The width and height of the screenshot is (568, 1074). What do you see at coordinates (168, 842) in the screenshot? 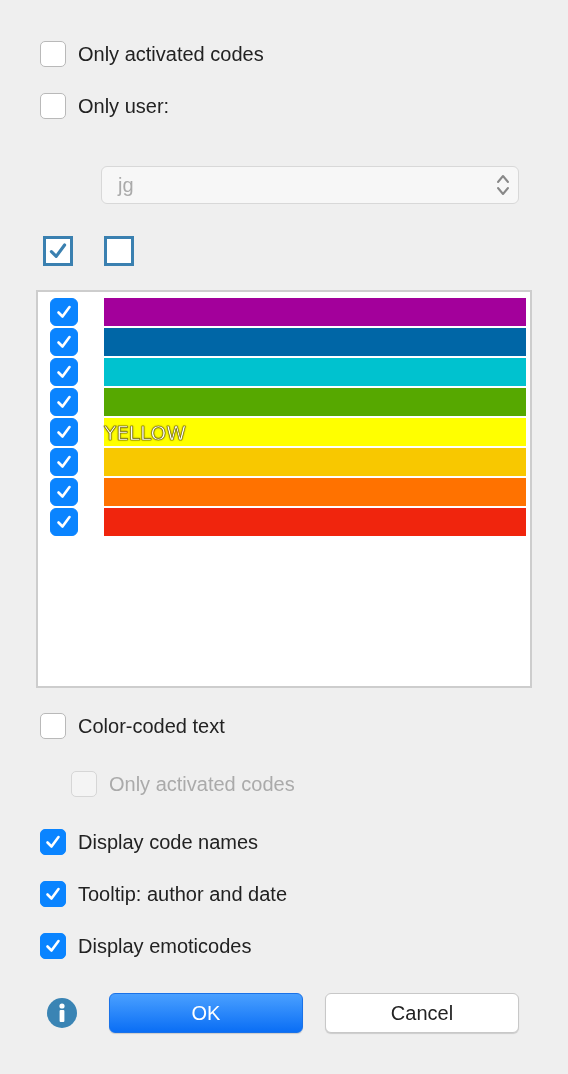
I see `checkbox-label: Display code names` at bounding box center [168, 842].